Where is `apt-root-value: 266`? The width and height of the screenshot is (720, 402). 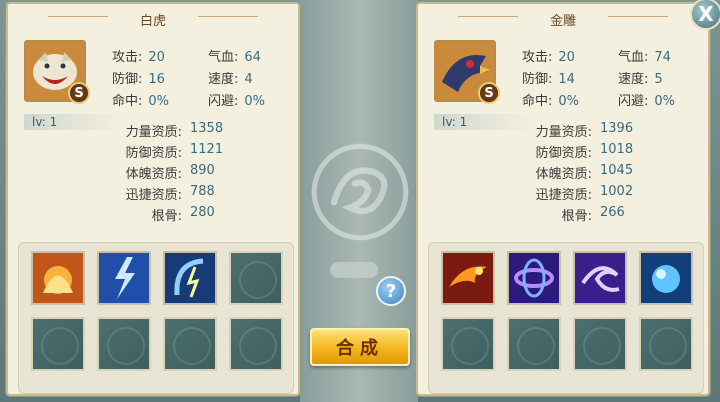 apt-root-value: 266 is located at coordinates (612, 212).